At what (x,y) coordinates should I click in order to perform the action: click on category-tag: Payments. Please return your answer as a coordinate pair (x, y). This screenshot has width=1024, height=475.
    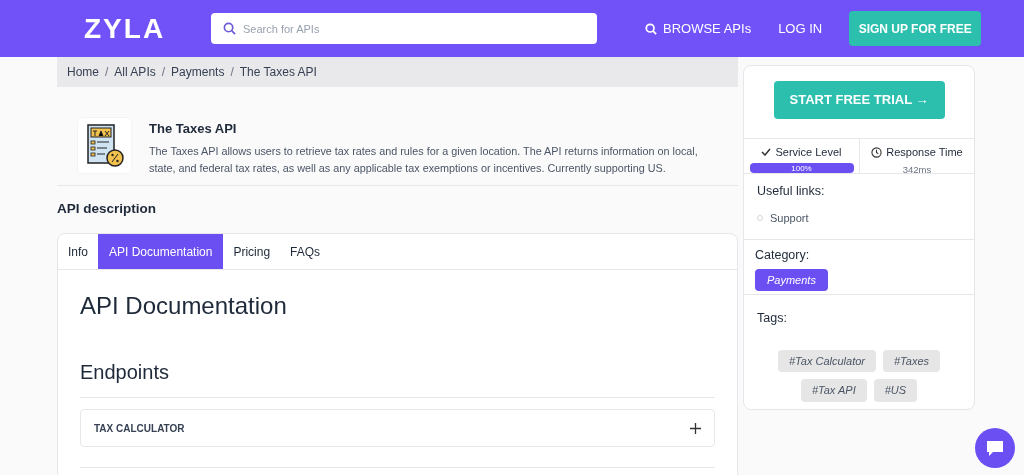
    Looking at the image, I should click on (791, 280).